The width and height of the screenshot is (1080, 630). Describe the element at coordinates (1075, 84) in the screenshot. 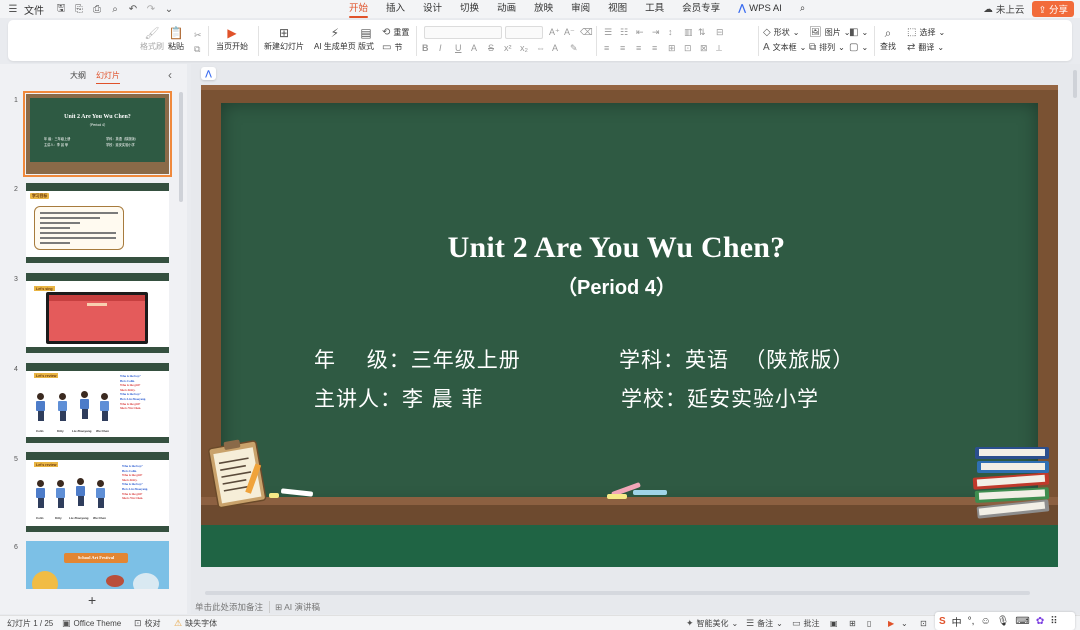

I see `editor-scrollbar` at that location.